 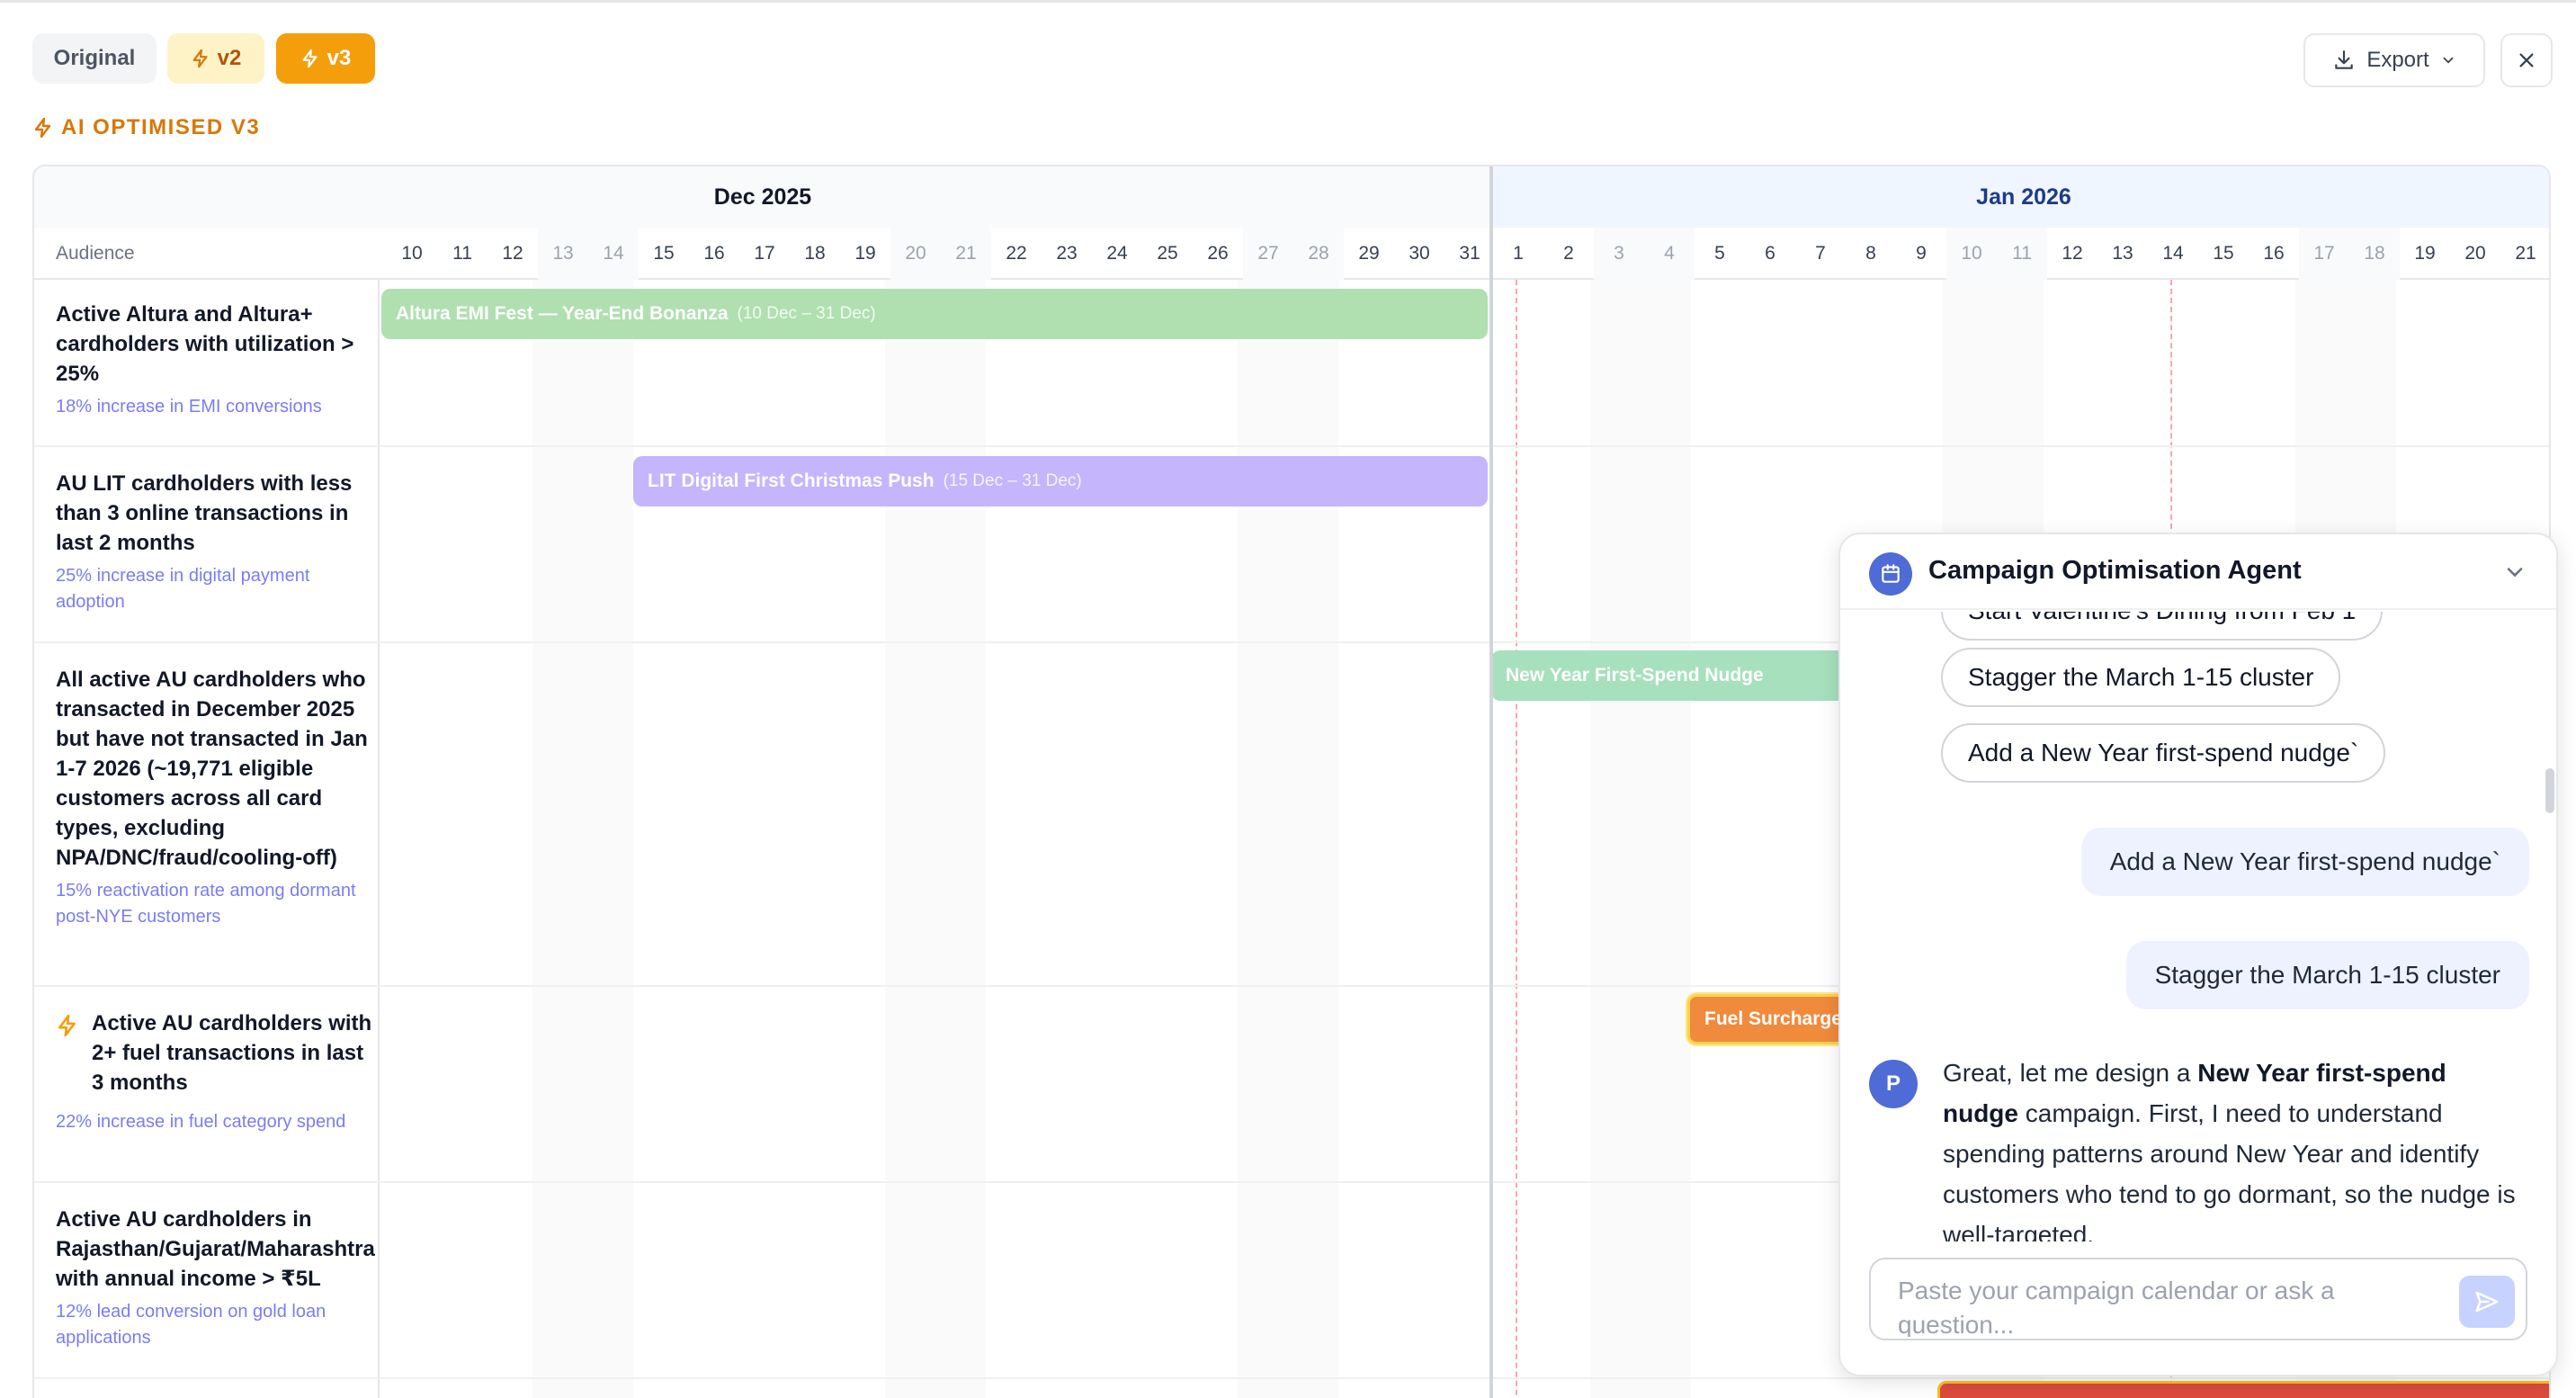 What do you see at coordinates (791, 480) in the screenshot?
I see `campaign-bar-title: LIT Digital First Christmas Push` at bounding box center [791, 480].